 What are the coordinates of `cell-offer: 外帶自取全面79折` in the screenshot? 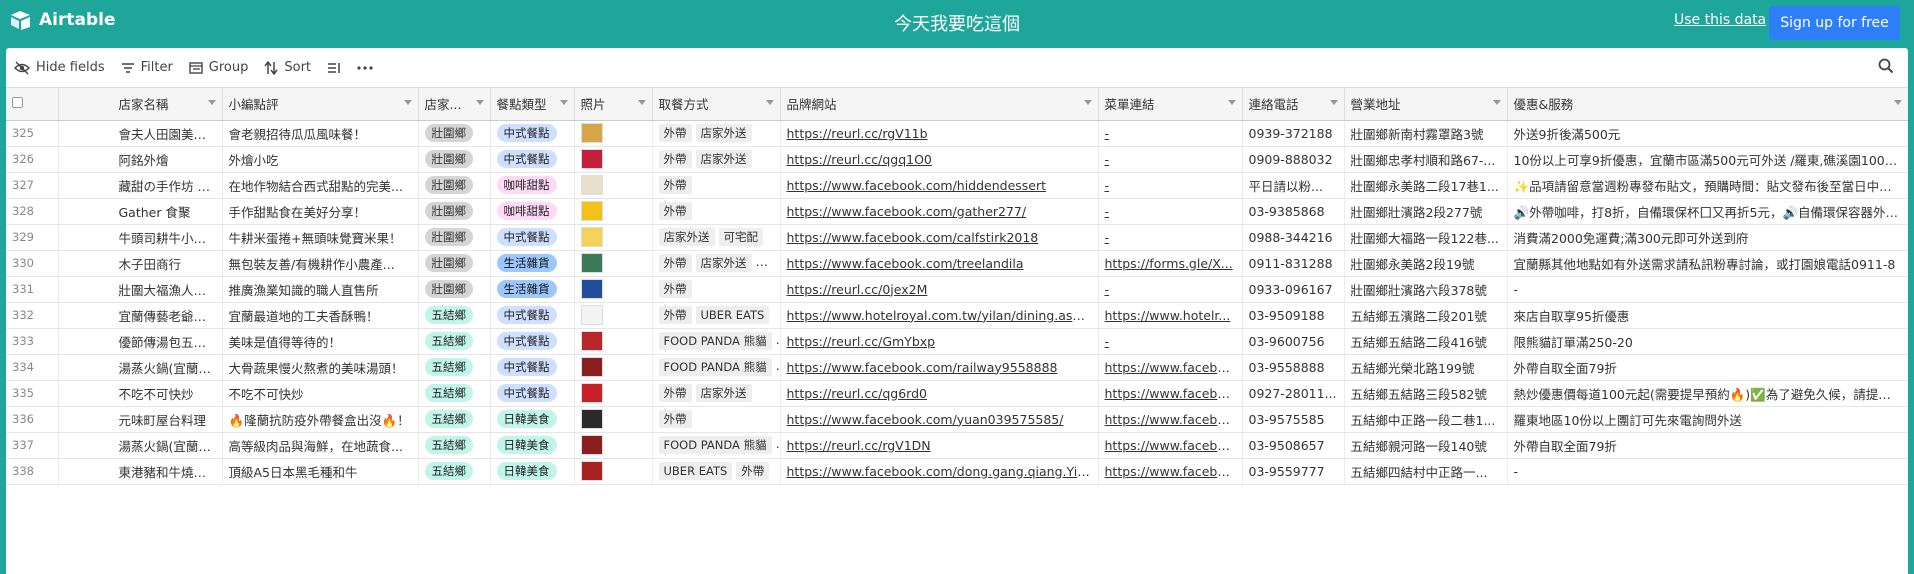 It's located at (1707, 445).